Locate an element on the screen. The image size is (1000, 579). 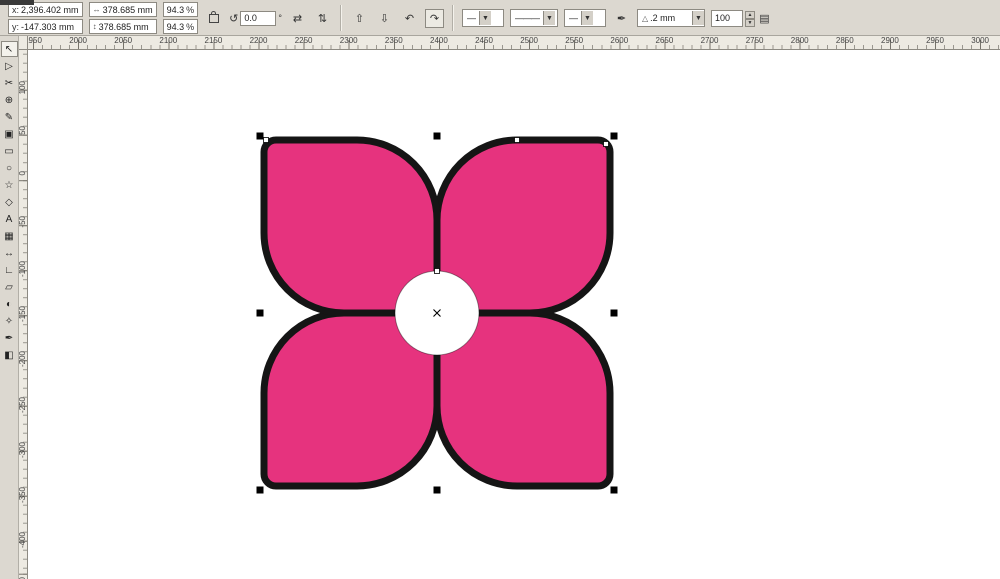
ellipse-tool: ○ is located at coordinates (9, 168).